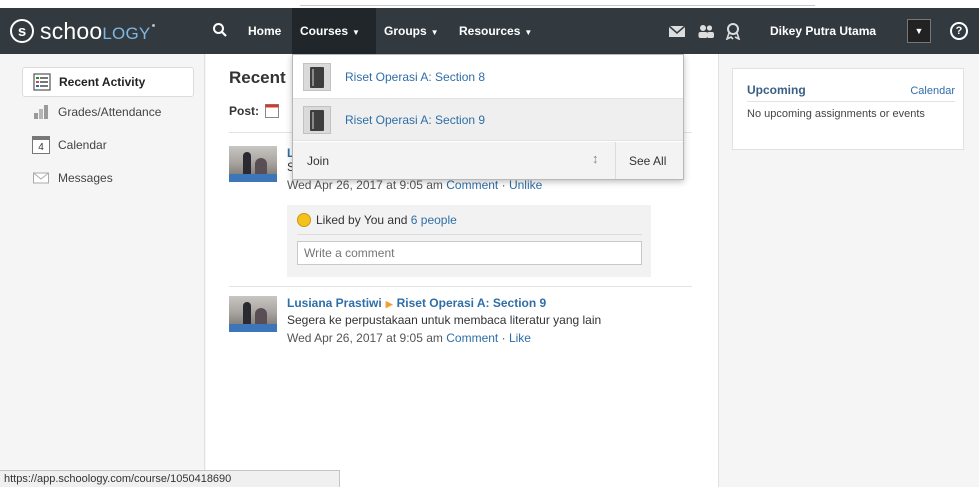 This screenshot has width=979, height=487. I want to click on nav-groups-label: Groups, so click(405, 31).